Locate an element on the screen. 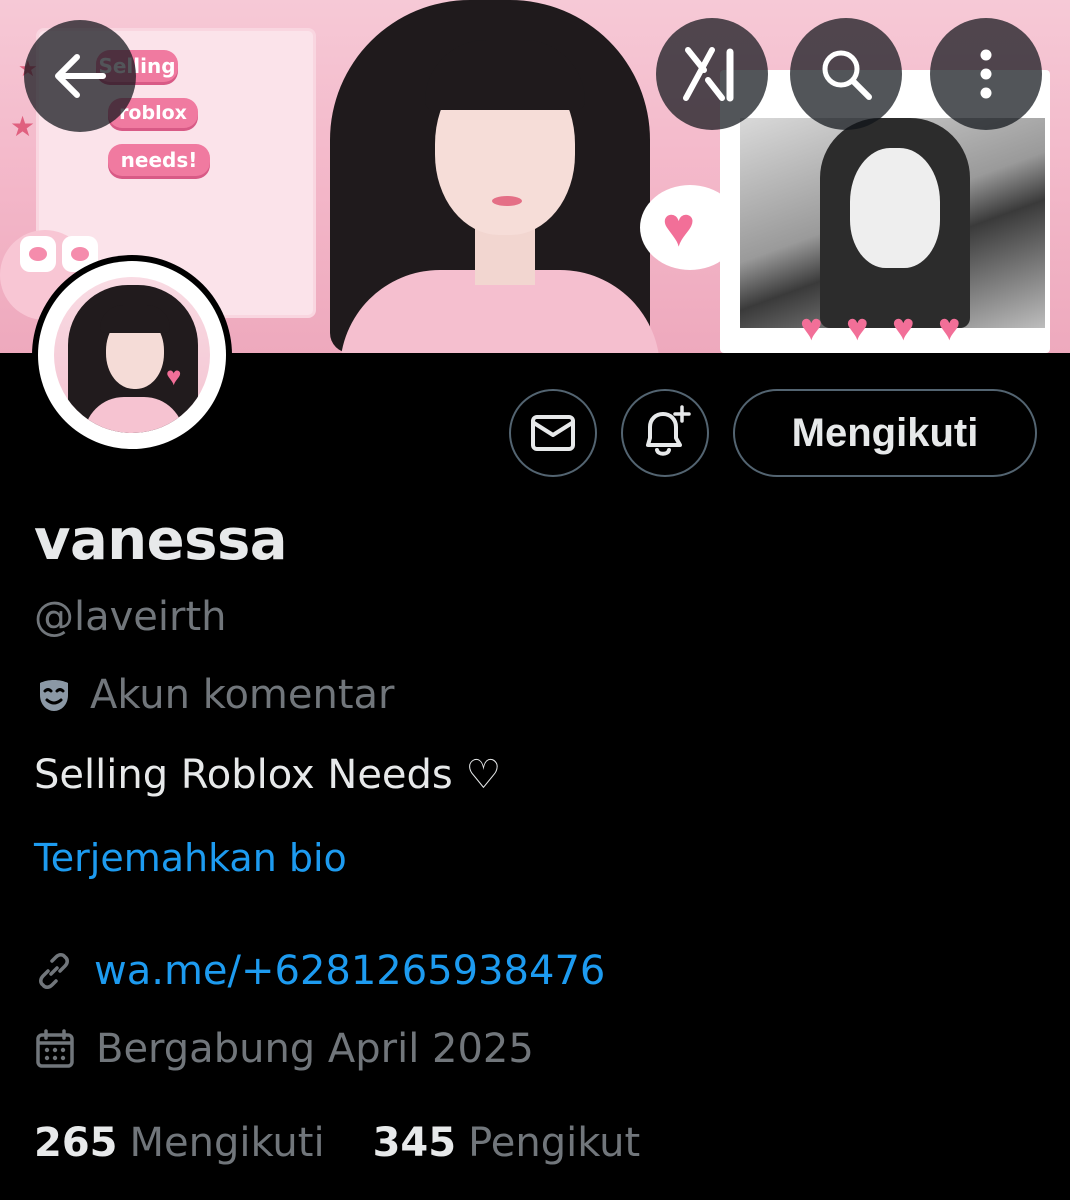 The height and width of the screenshot is (1200, 1070). banner-portrait is located at coordinates (500, 176).